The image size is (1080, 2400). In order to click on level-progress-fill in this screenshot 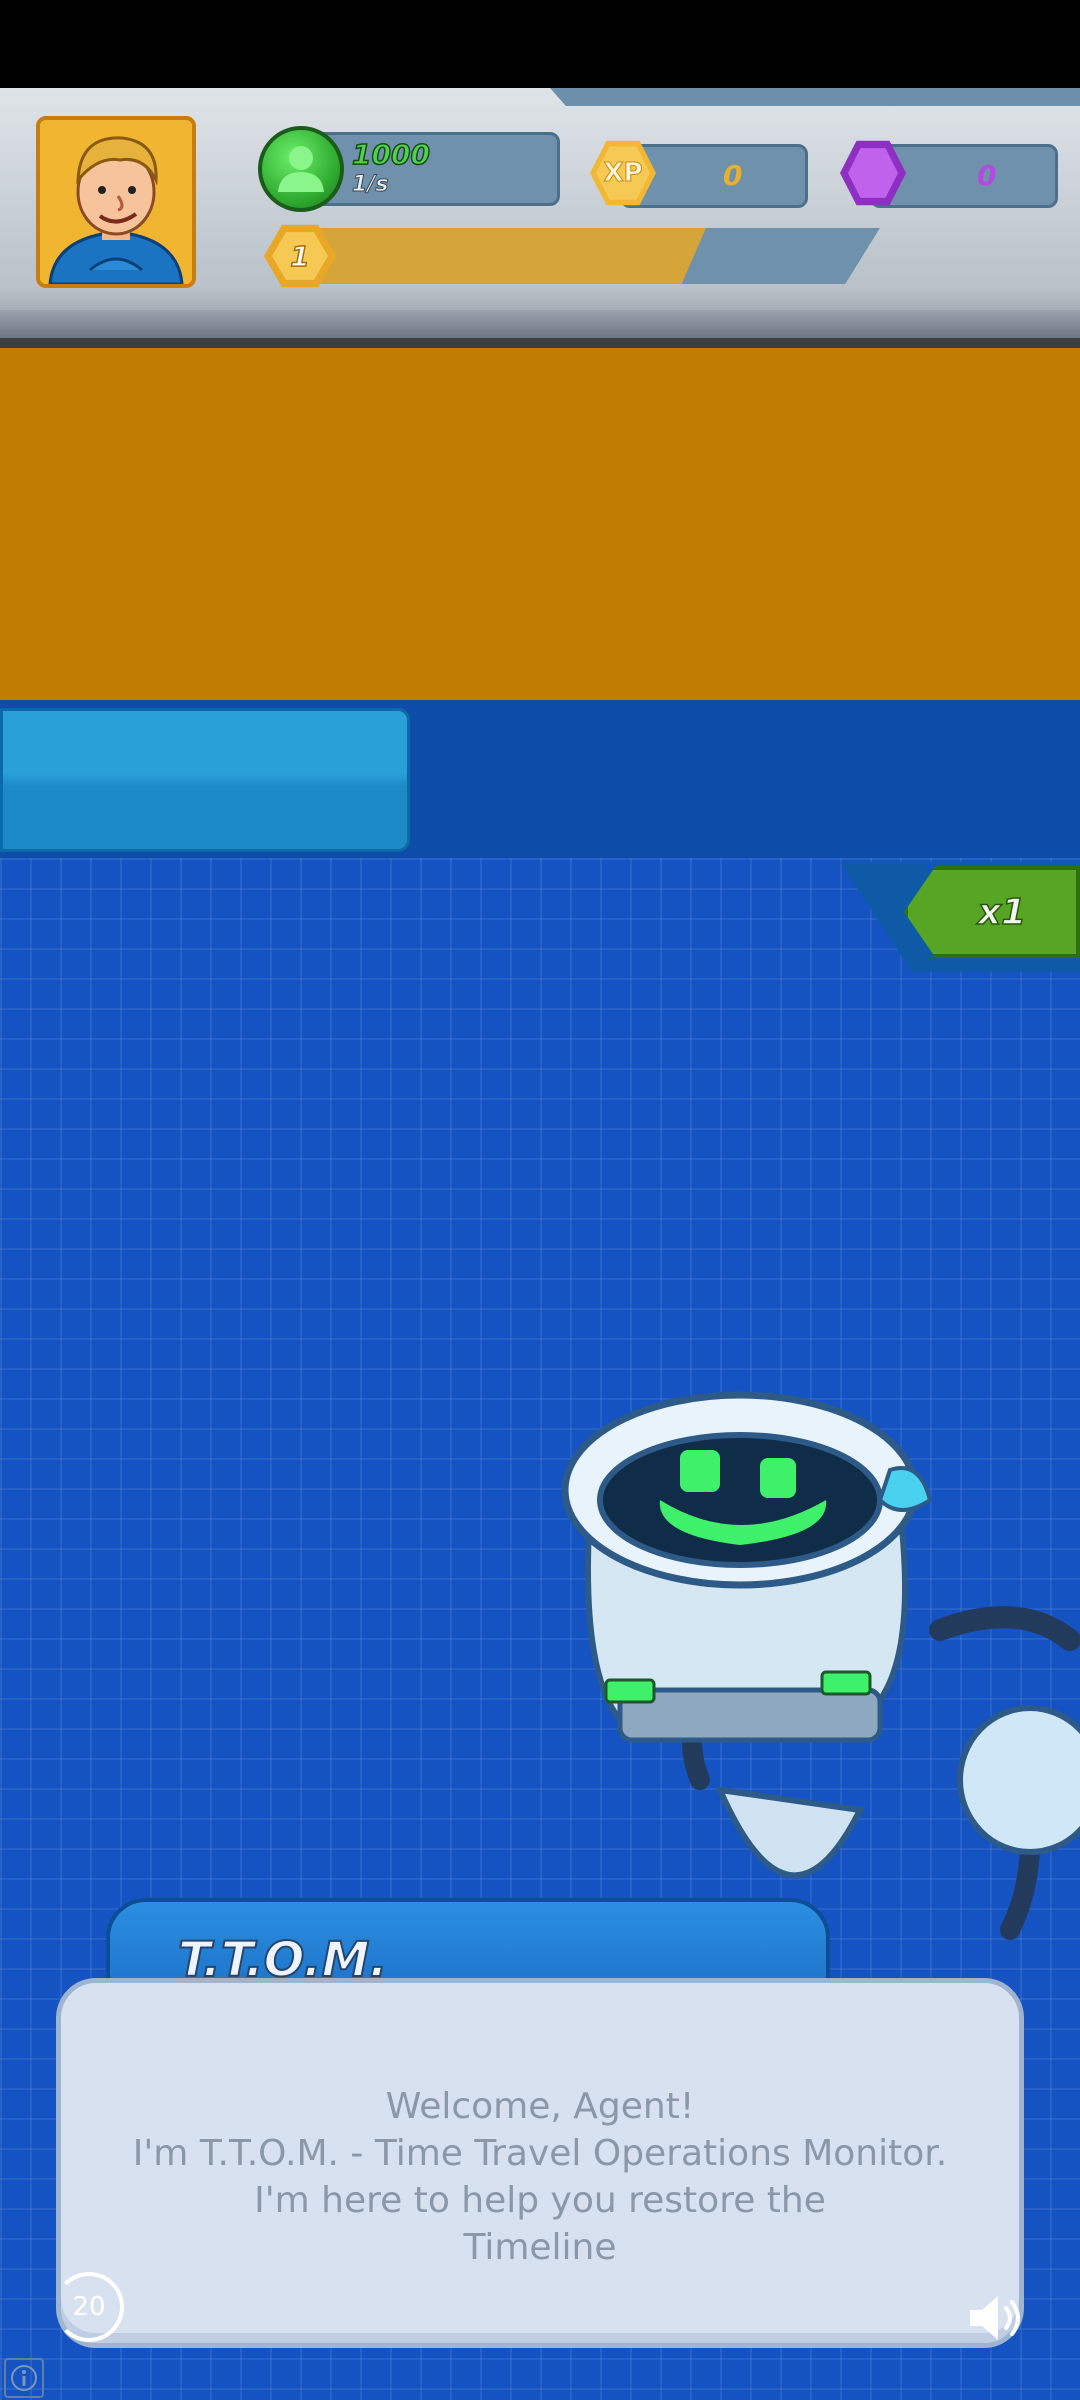, I will do `click(503, 256)`.